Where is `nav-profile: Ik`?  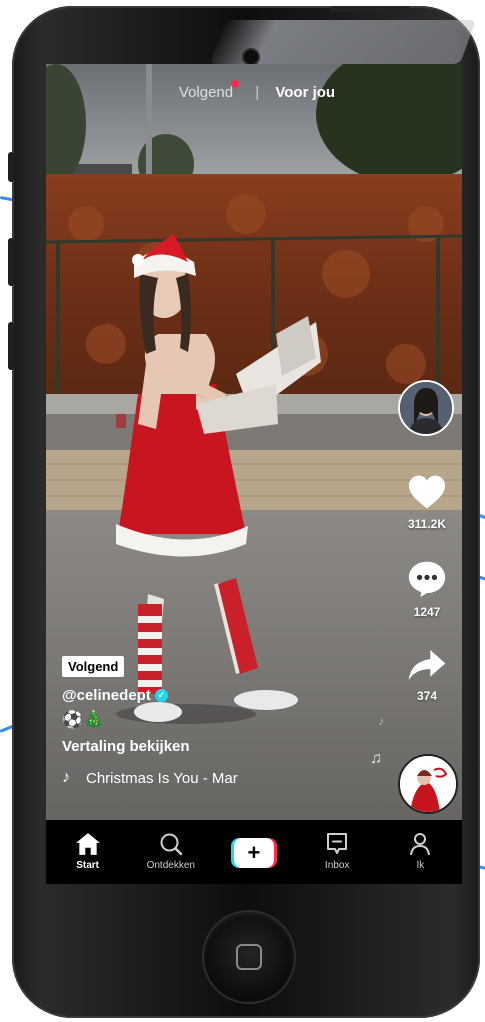 nav-profile: Ik is located at coordinates (420, 851).